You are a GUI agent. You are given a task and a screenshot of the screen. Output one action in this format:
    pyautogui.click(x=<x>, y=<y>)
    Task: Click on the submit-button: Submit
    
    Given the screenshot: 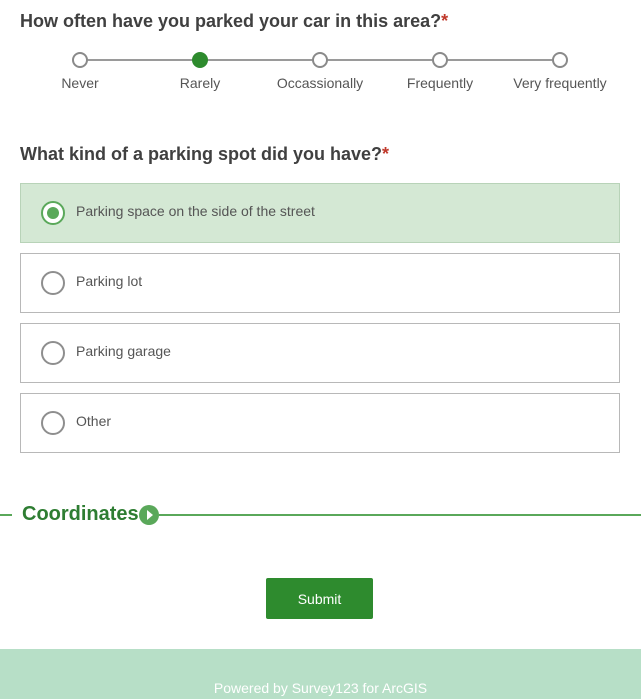 What is the action you would take?
    pyautogui.click(x=319, y=598)
    